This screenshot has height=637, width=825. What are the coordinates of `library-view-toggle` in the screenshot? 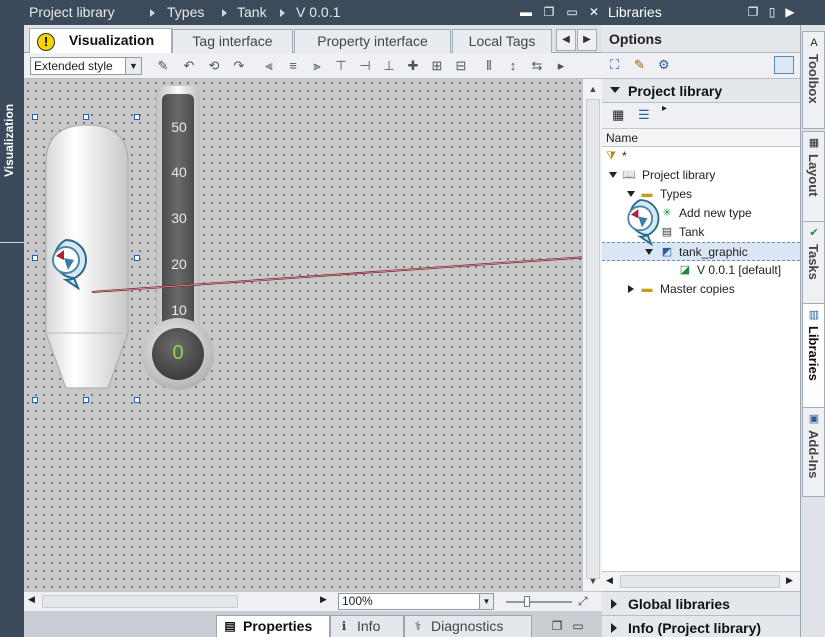 It's located at (784, 65).